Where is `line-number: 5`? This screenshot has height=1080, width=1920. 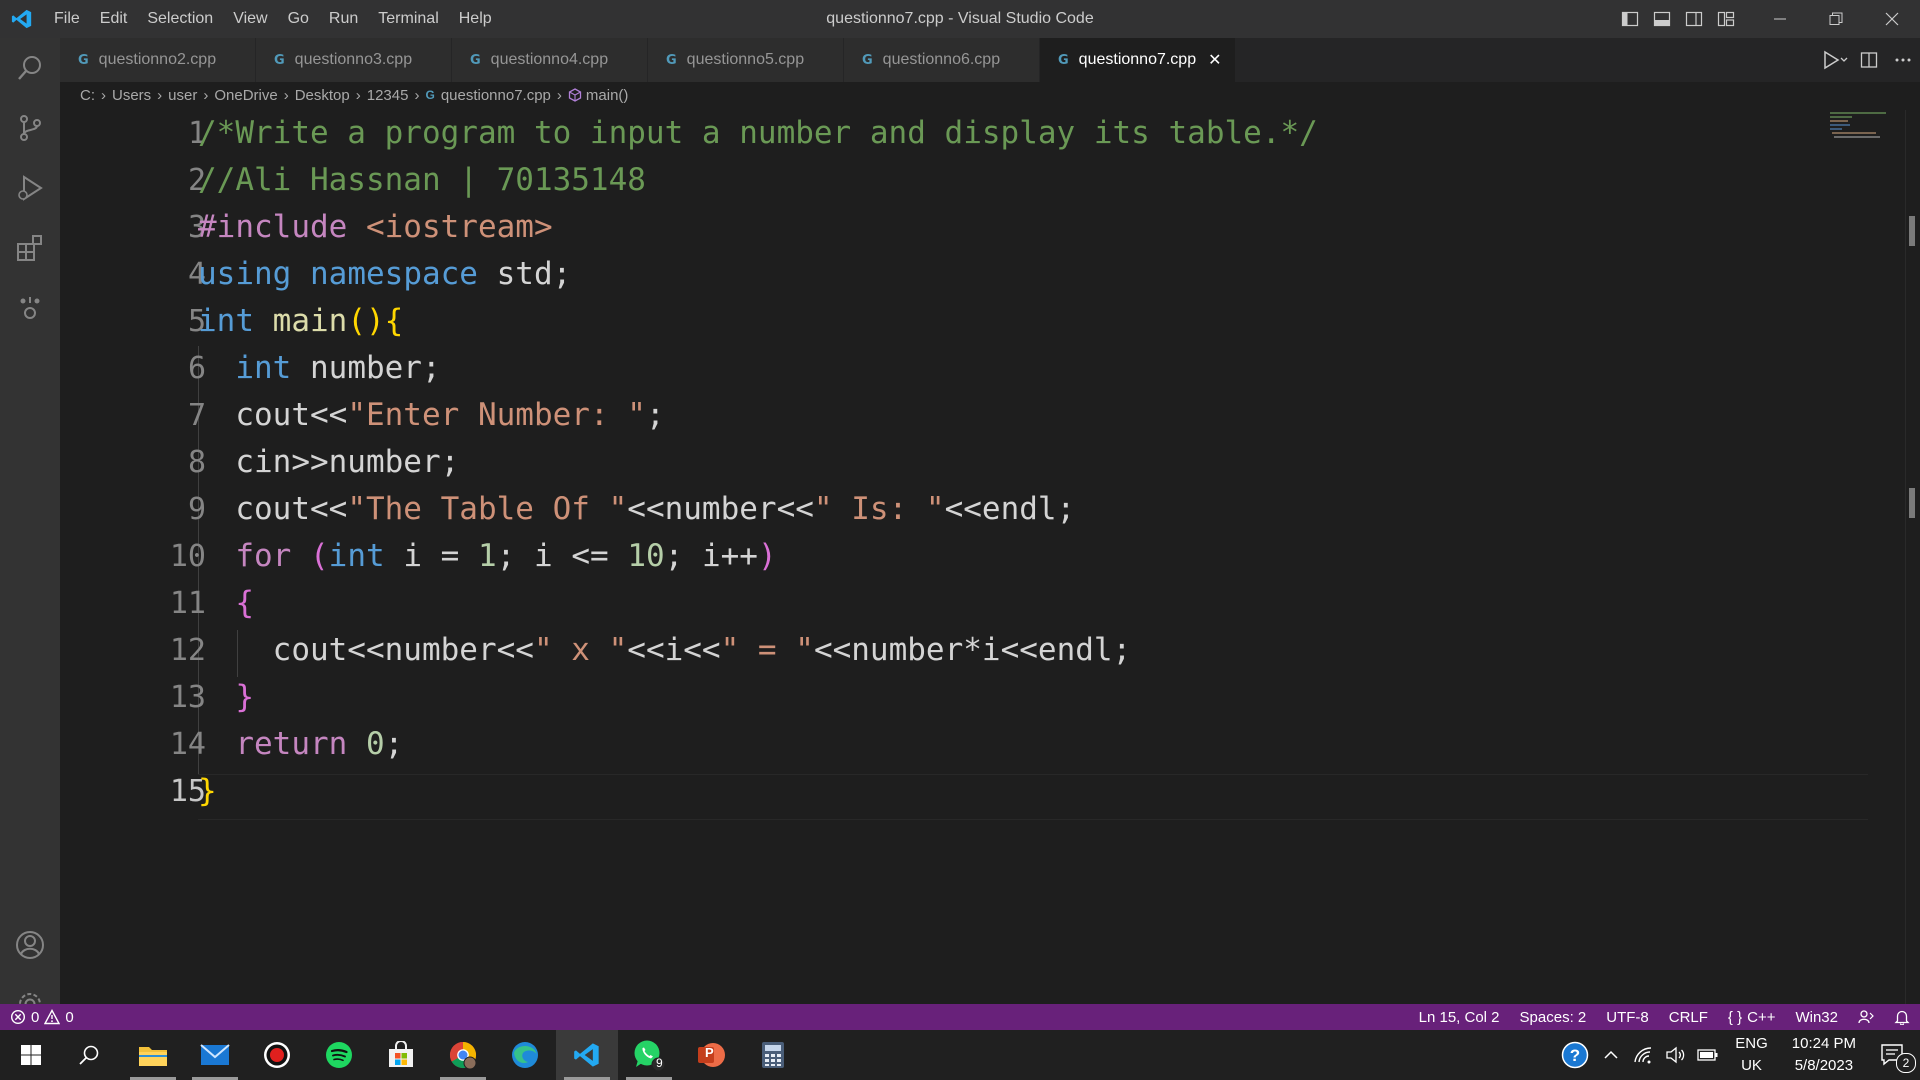
line-number: 5 is located at coordinates (196, 321).